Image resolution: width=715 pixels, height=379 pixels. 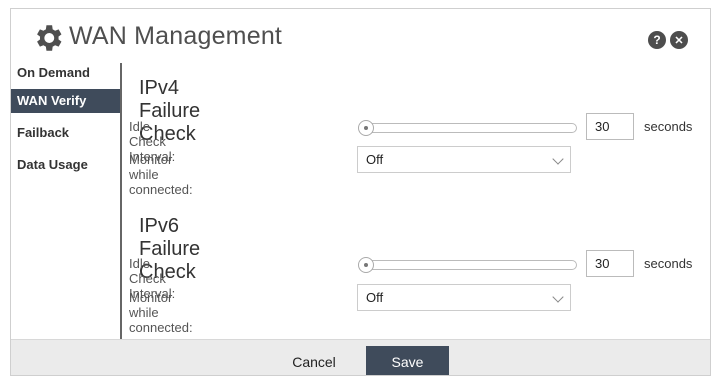 I want to click on ipv4-idle-input, so click(x=610, y=126).